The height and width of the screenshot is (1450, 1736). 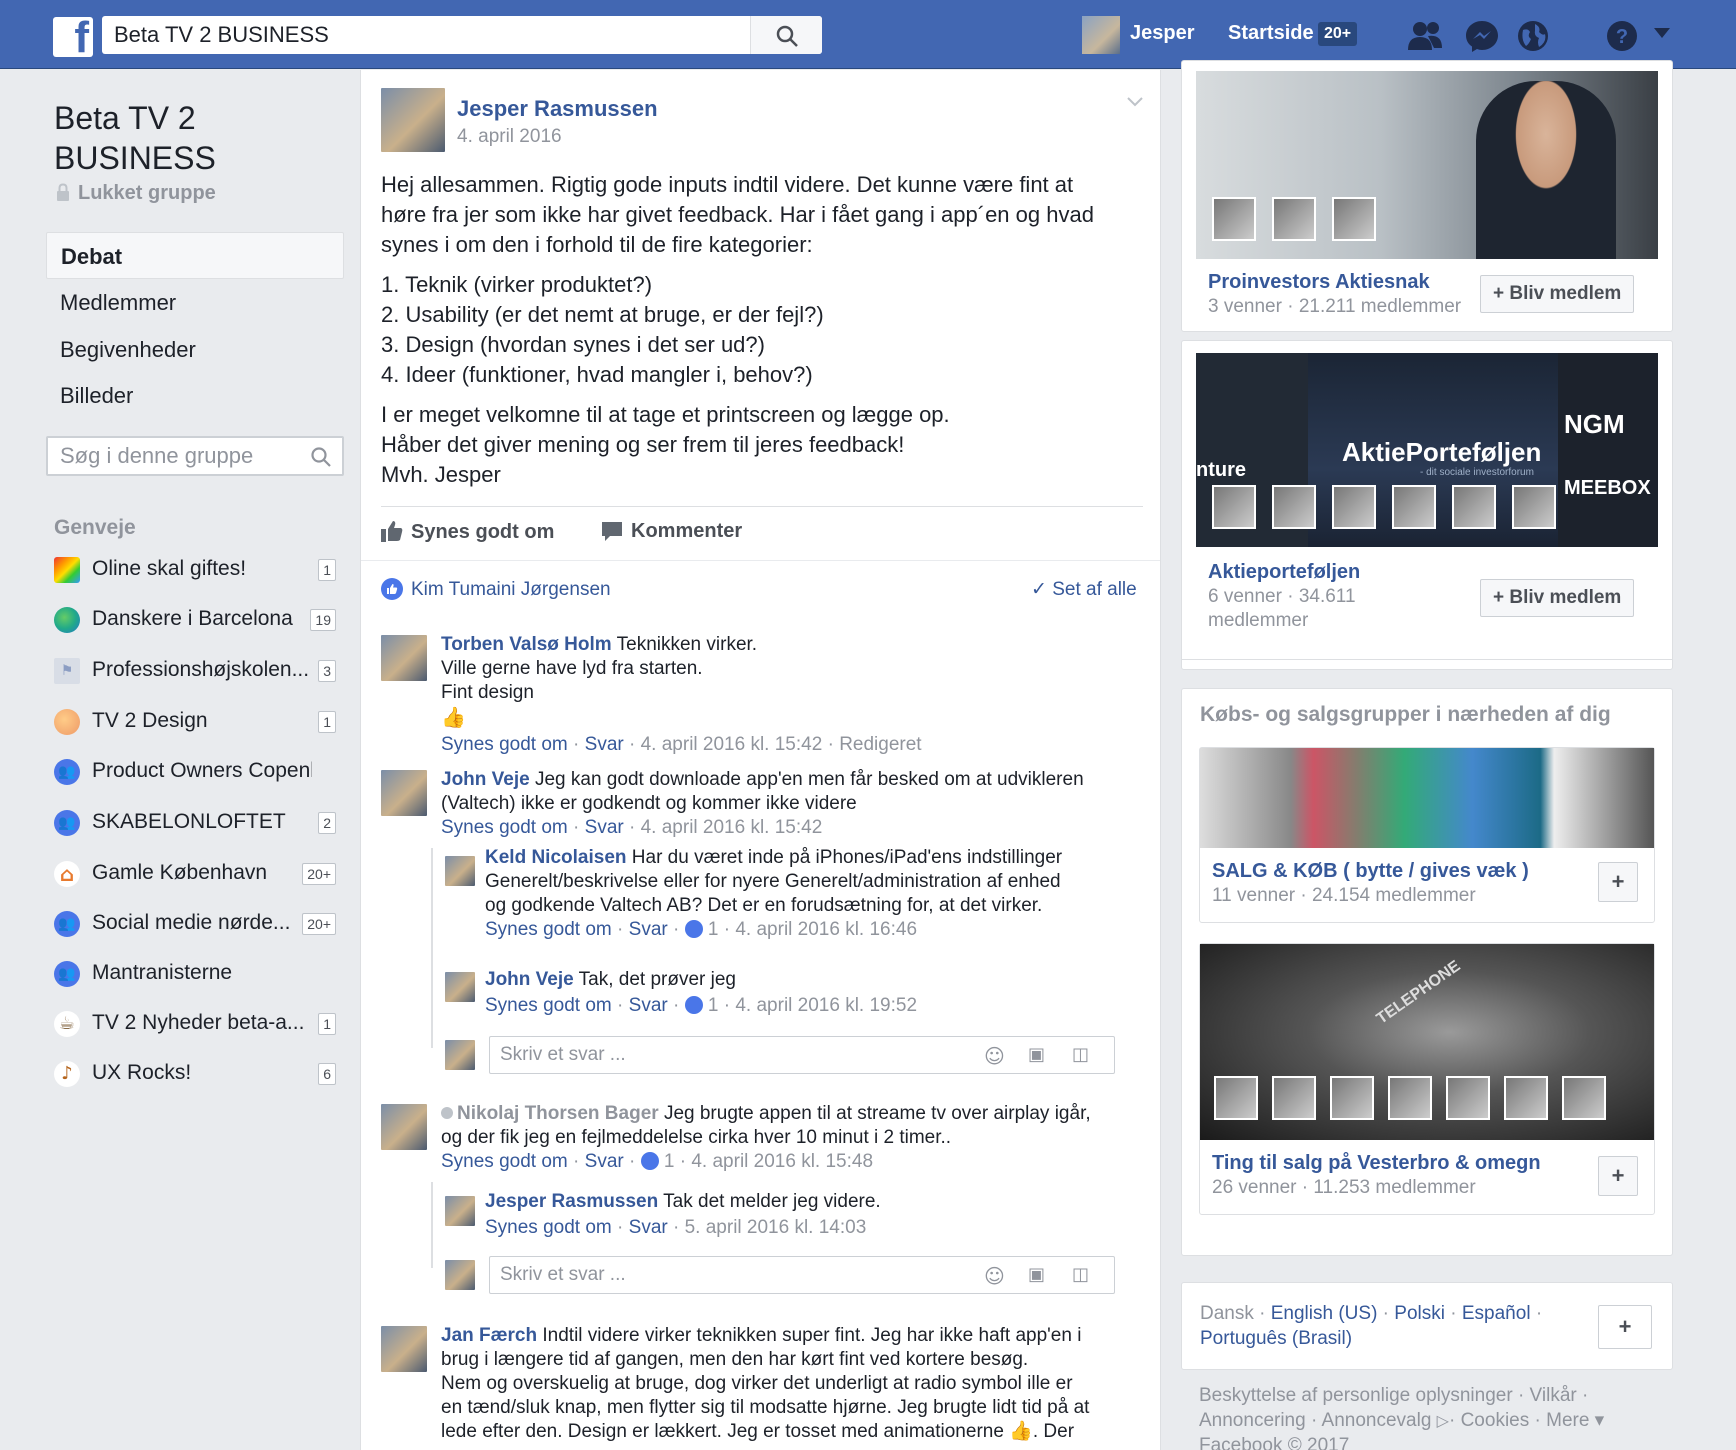 I want to click on like-reaction-icon, so click(x=693, y=929).